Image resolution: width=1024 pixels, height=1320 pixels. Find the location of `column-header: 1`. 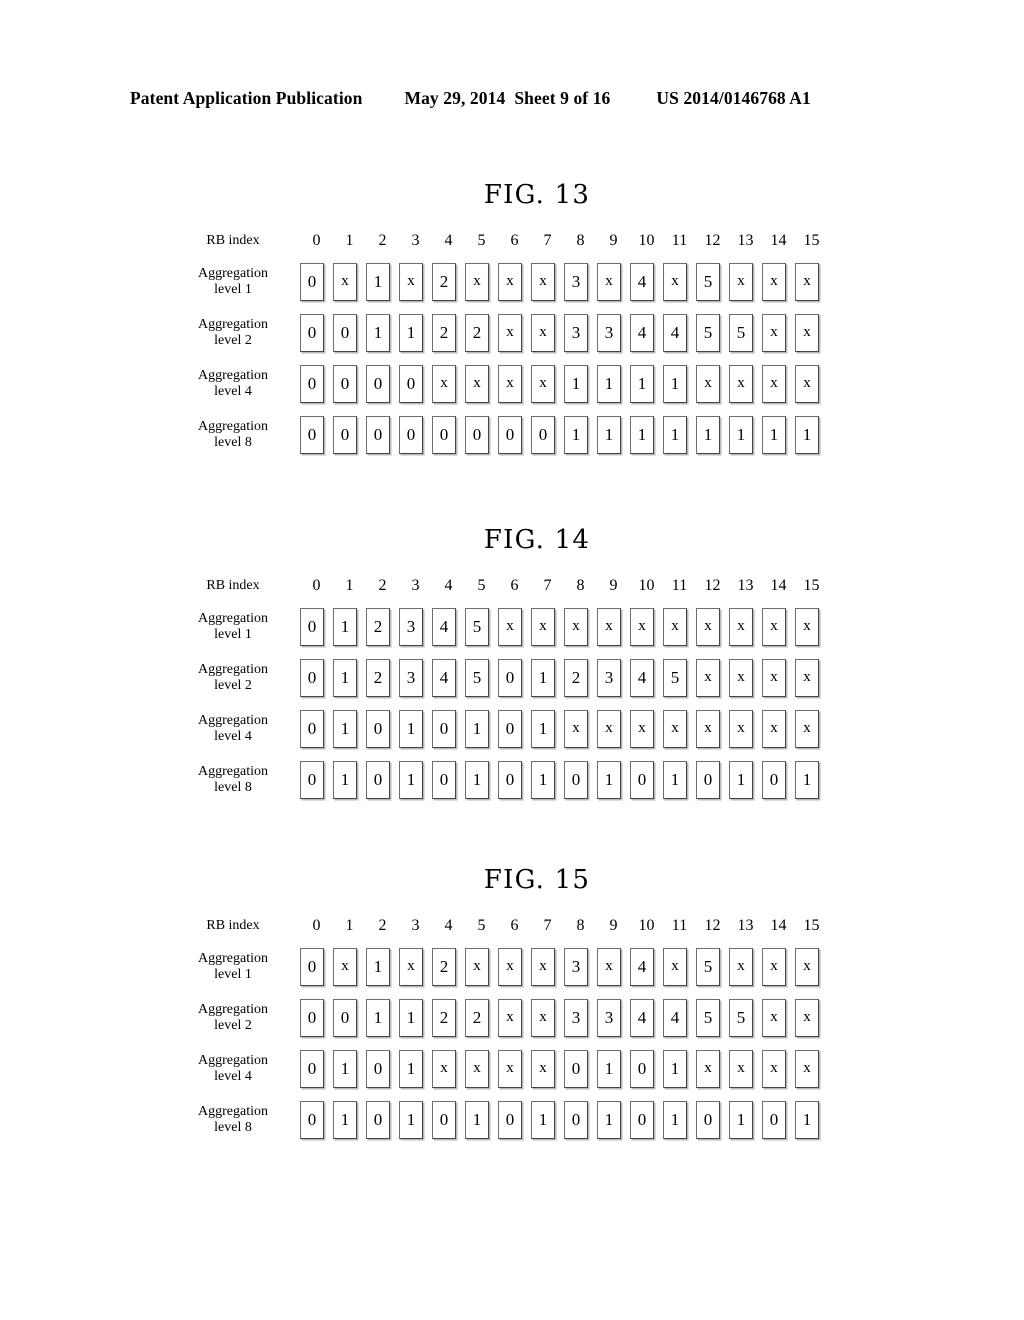

column-header: 1 is located at coordinates (349, 240).